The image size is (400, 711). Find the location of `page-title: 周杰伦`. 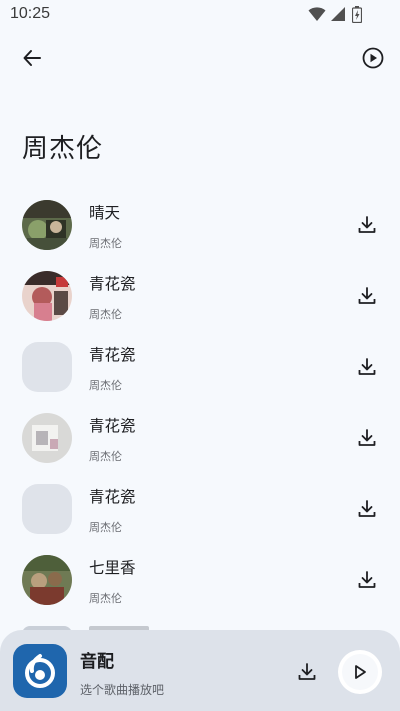

page-title: 周杰伦 is located at coordinates (63, 149).